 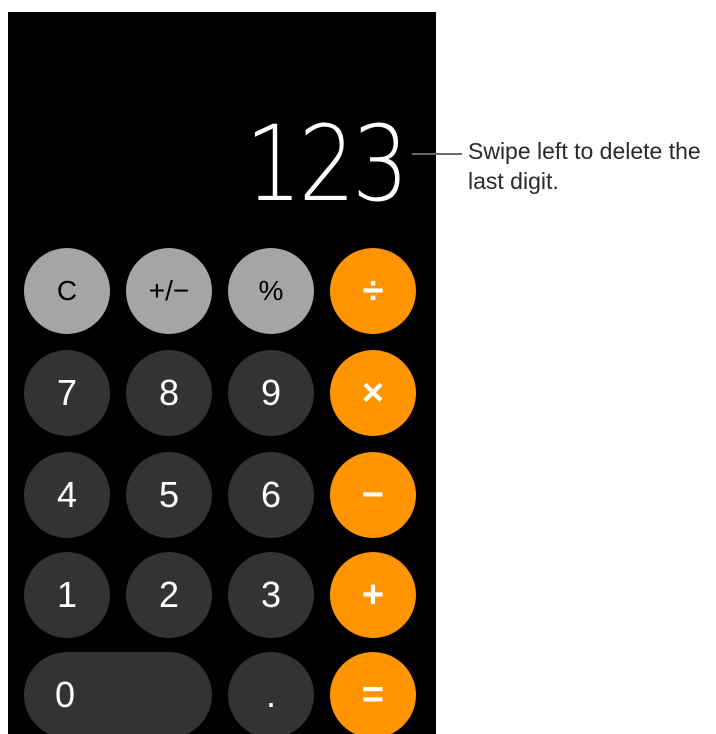 I want to click on clear-button: C, so click(x=67, y=291).